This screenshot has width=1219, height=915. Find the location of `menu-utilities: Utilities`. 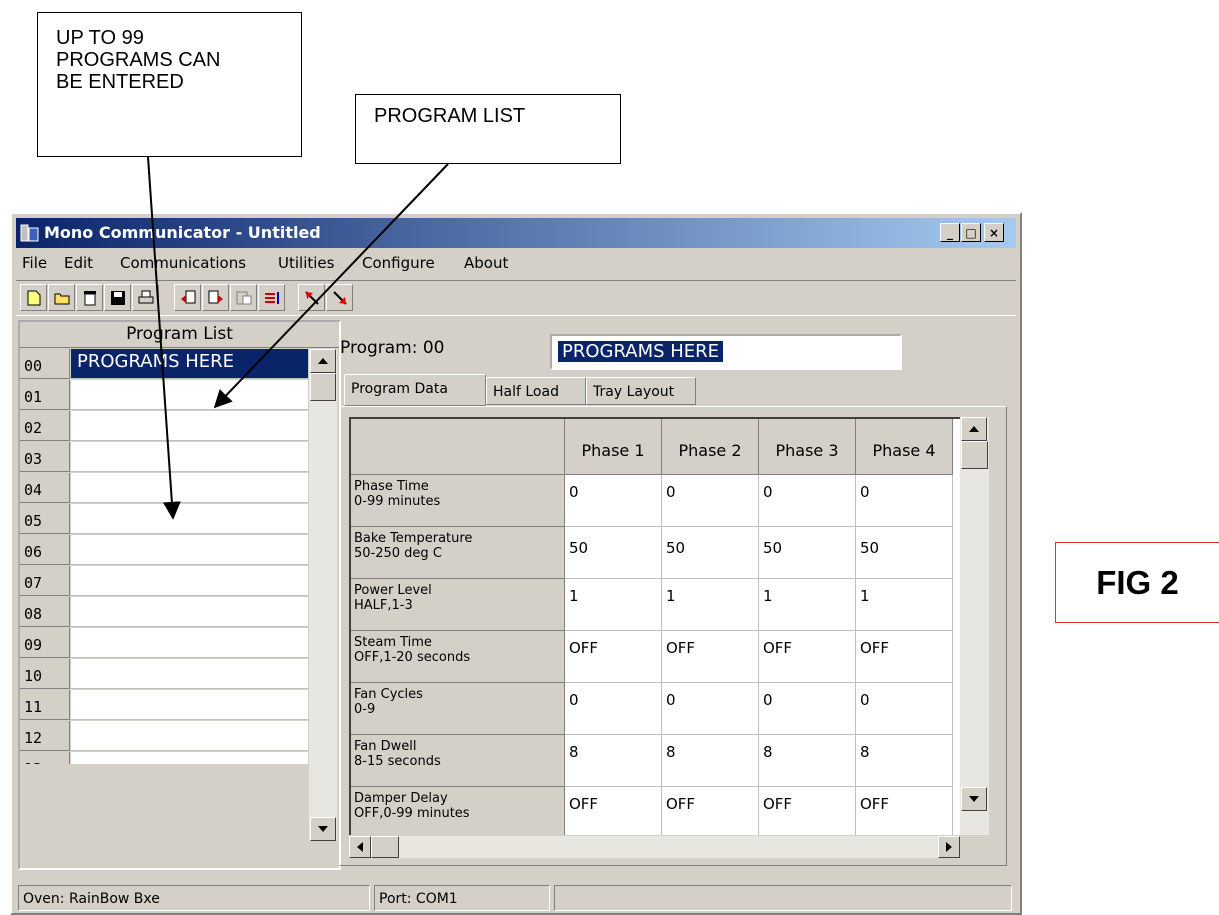

menu-utilities: Utilities is located at coordinates (306, 263).